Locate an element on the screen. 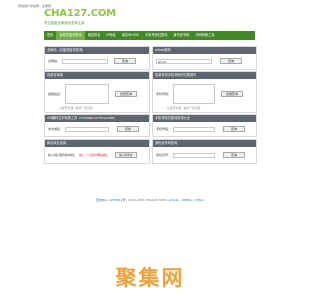  panel-ip: 网站域名查询 输入域名/服务器IP地址： 输入一个完整的网站地址 输入框查询 is located at coordinates (97, 151).